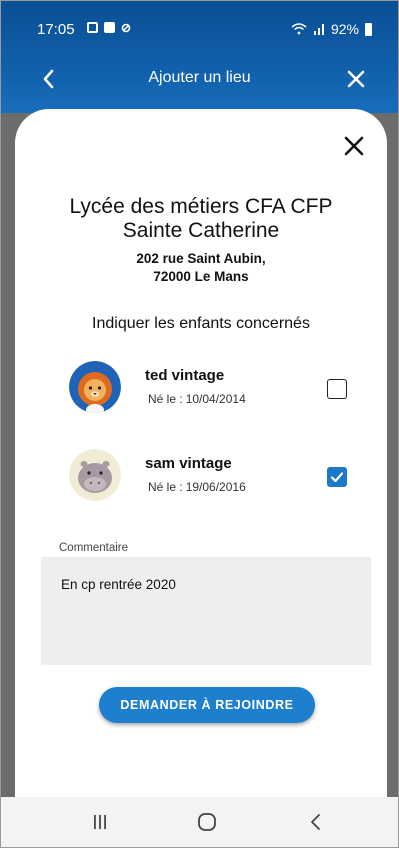 This screenshot has height=848, width=399. I want to click on signal-icon, so click(318, 29).